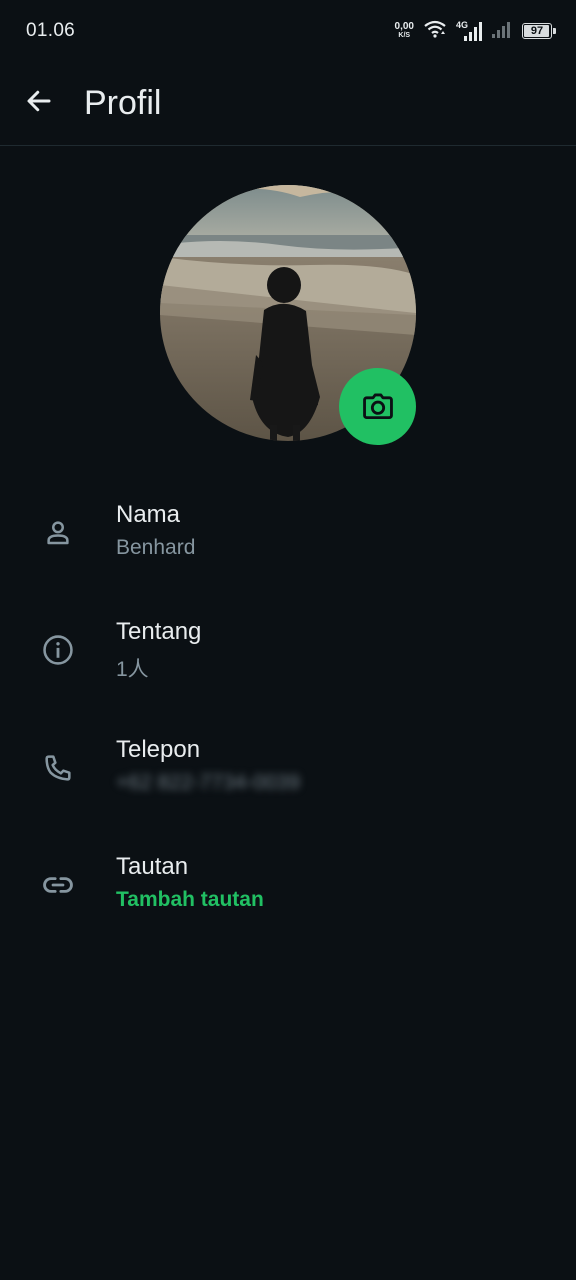 Image resolution: width=576 pixels, height=1280 pixels. Describe the element at coordinates (288, 652) in the screenshot. I see `about-row: Tentang 1人` at that location.